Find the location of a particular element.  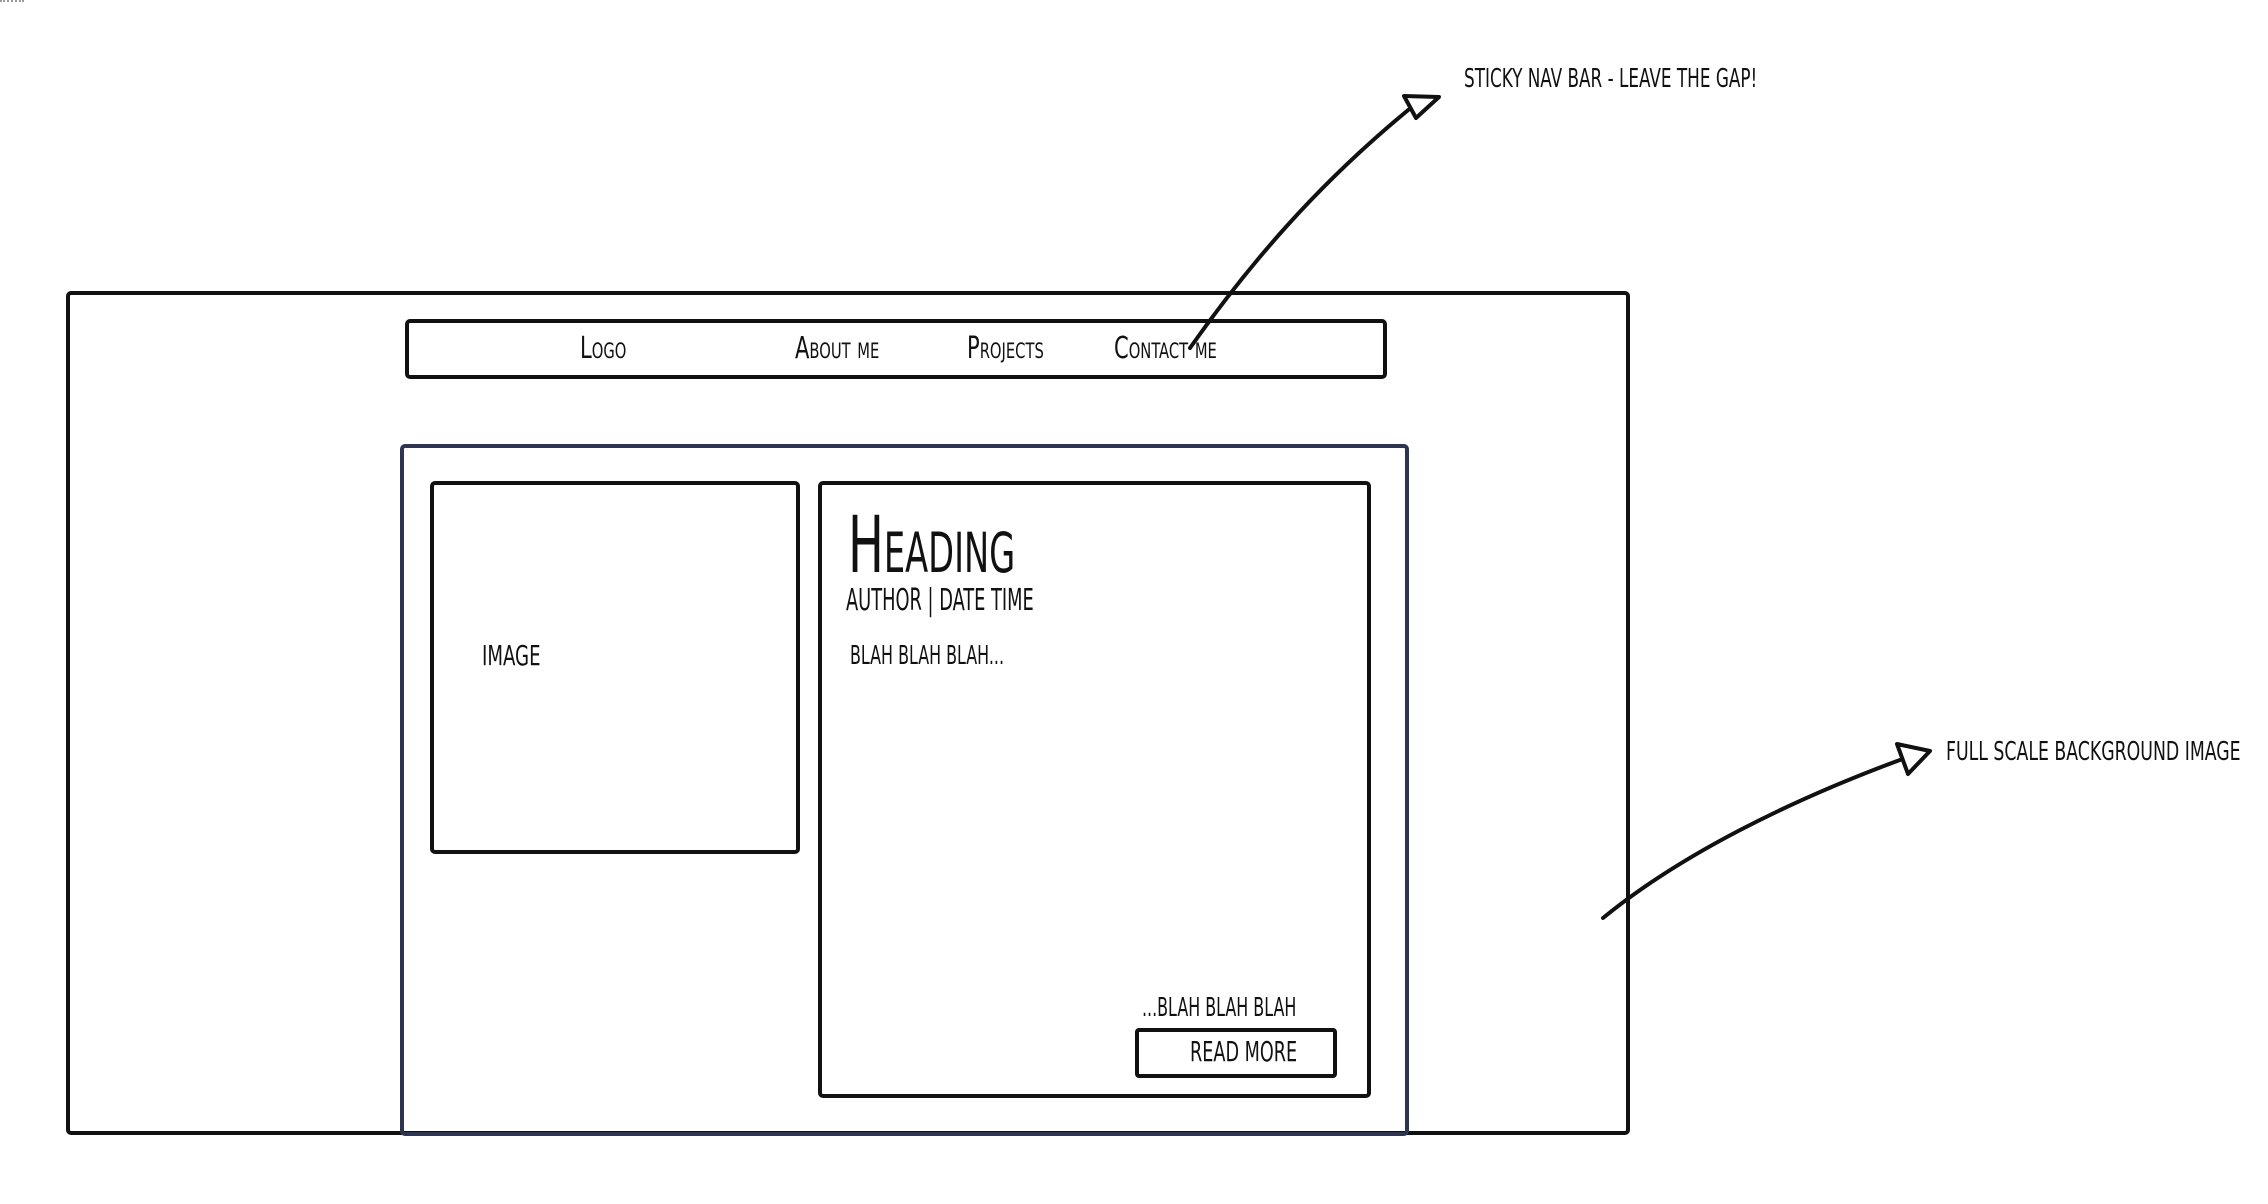

background-arrow-head is located at coordinates (1913, 759).